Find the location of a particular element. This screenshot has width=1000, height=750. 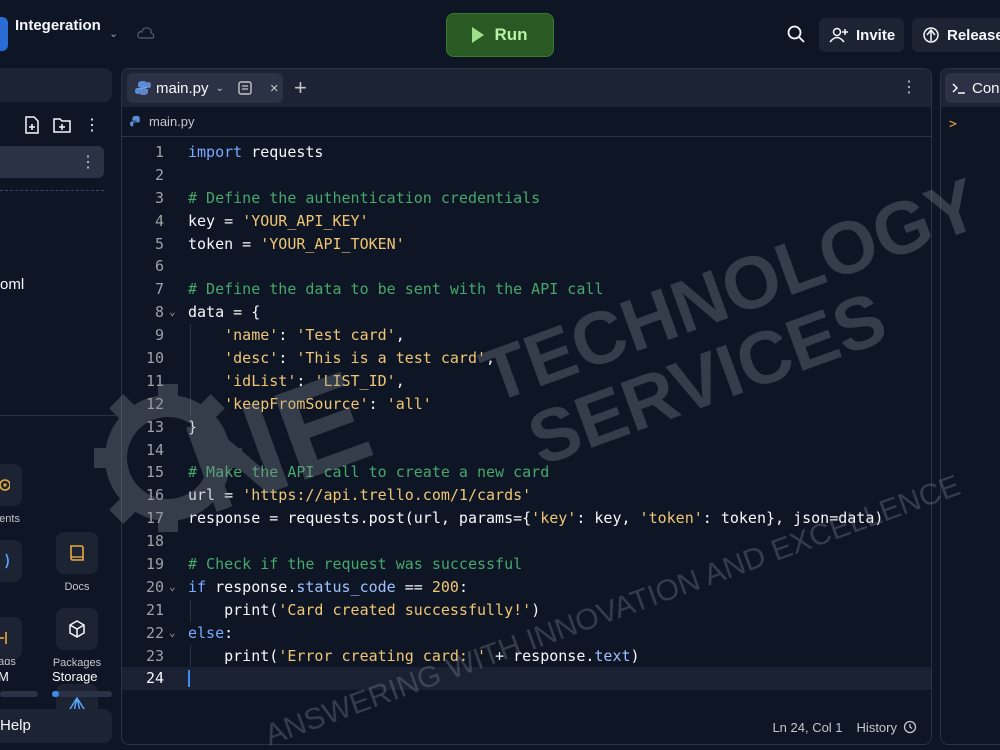

tool-ram is located at coordinates (11, 638).